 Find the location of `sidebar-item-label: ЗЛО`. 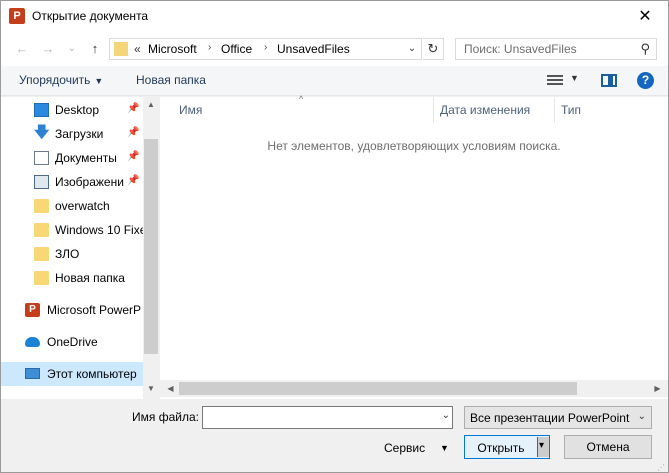

sidebar-item-label: ЗЛО is located at coordinates (67, 254).